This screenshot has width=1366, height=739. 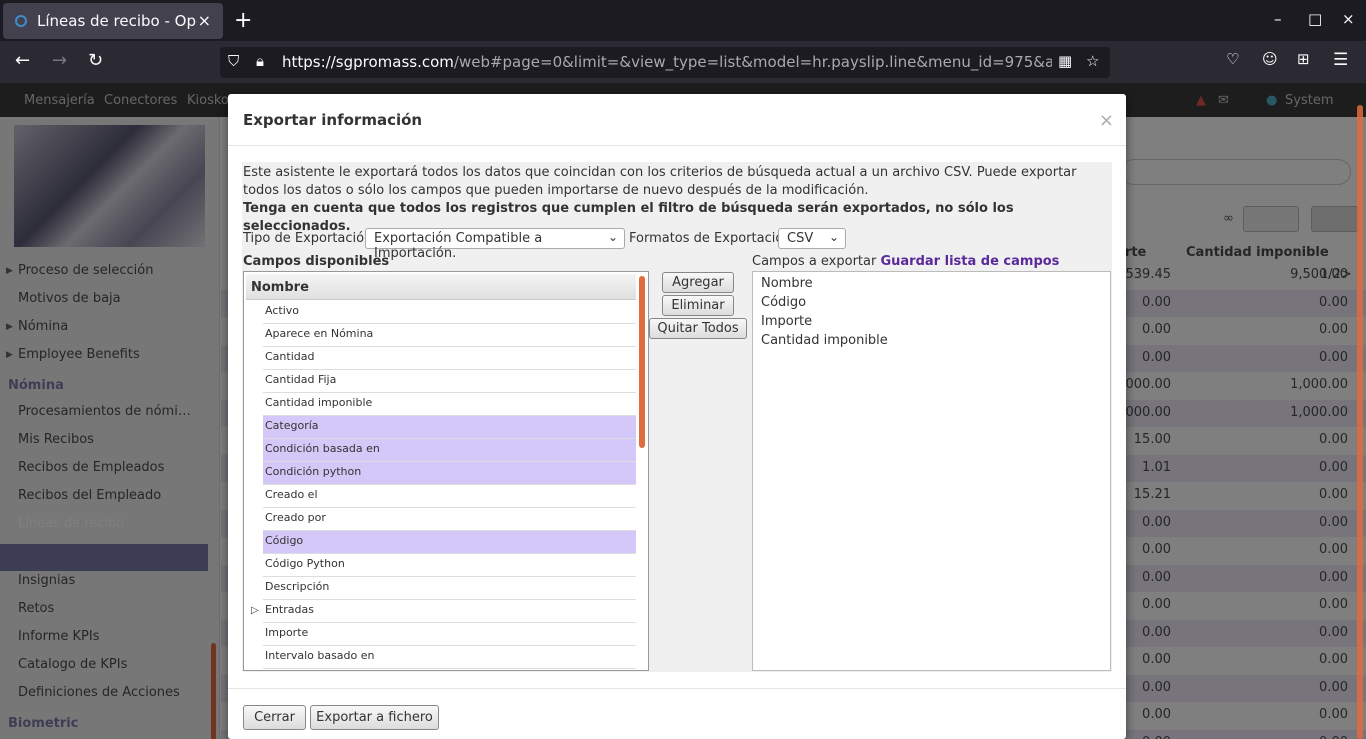 I want to click on add-button: Agregar, so click(x=698, y=282).